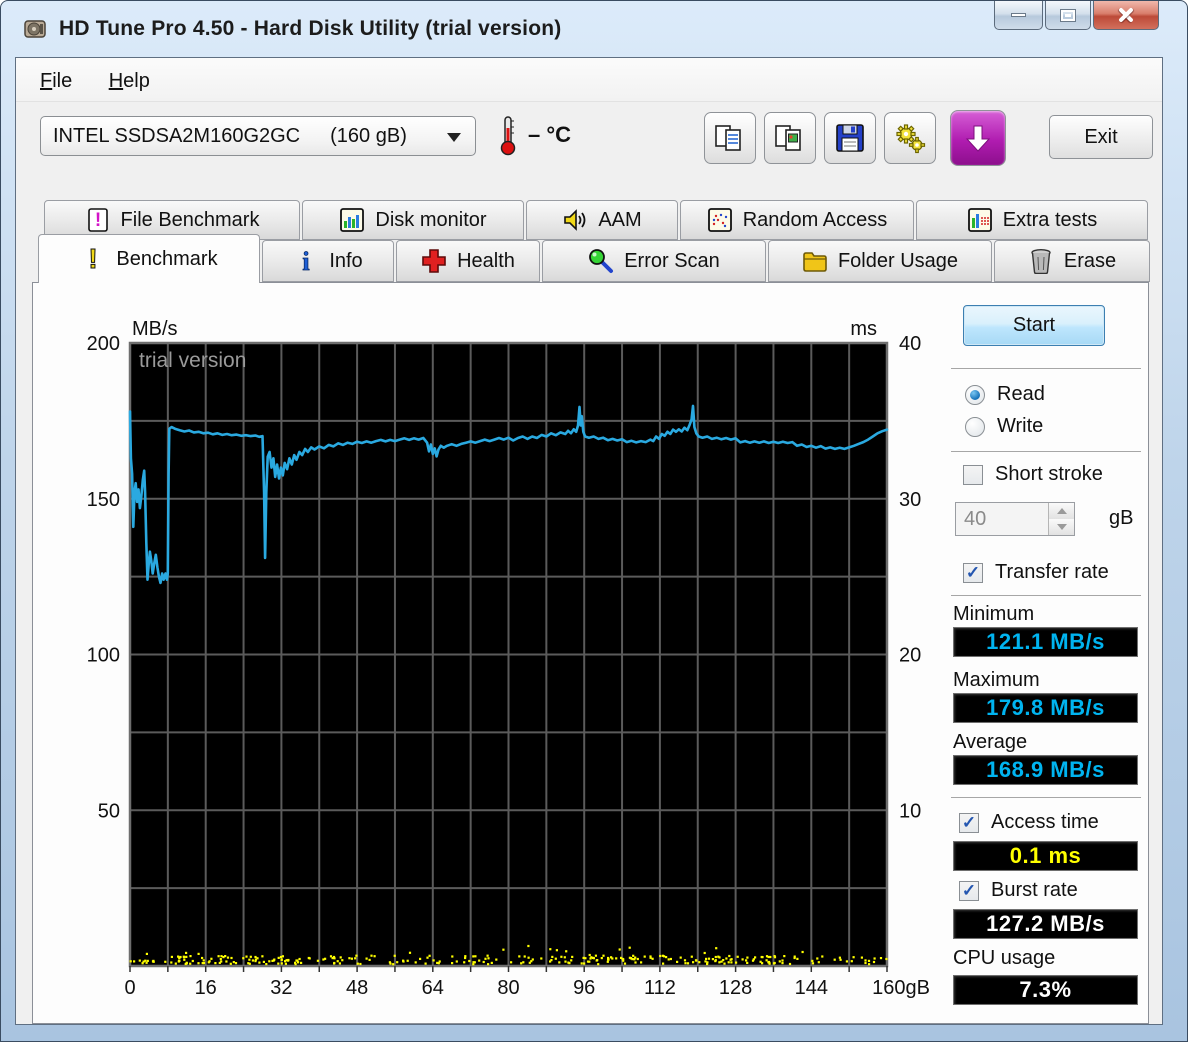  What do you see at coordinates (811, 988) in the screenshot?
I see `svg-text: 144` at bounding box center [811, 988].